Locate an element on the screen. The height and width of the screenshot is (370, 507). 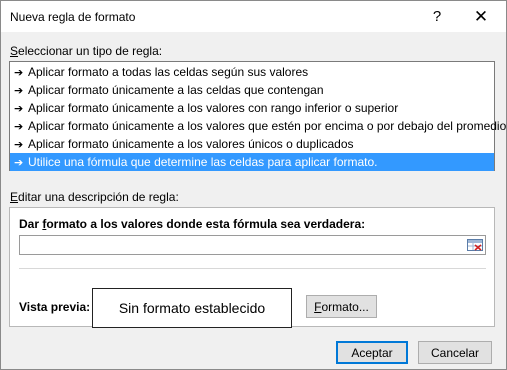
preview-text: Sin formato establecido is located at coordinates (192, 308).